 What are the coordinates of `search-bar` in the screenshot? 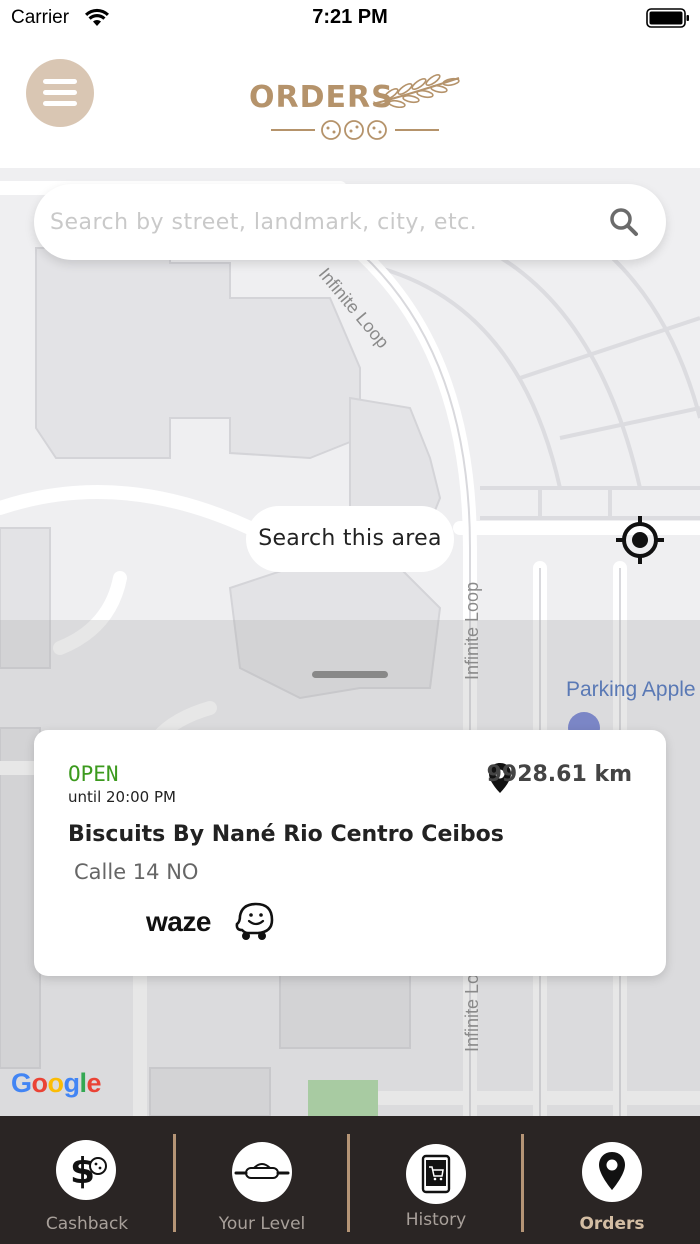 It's located at (350, 222).